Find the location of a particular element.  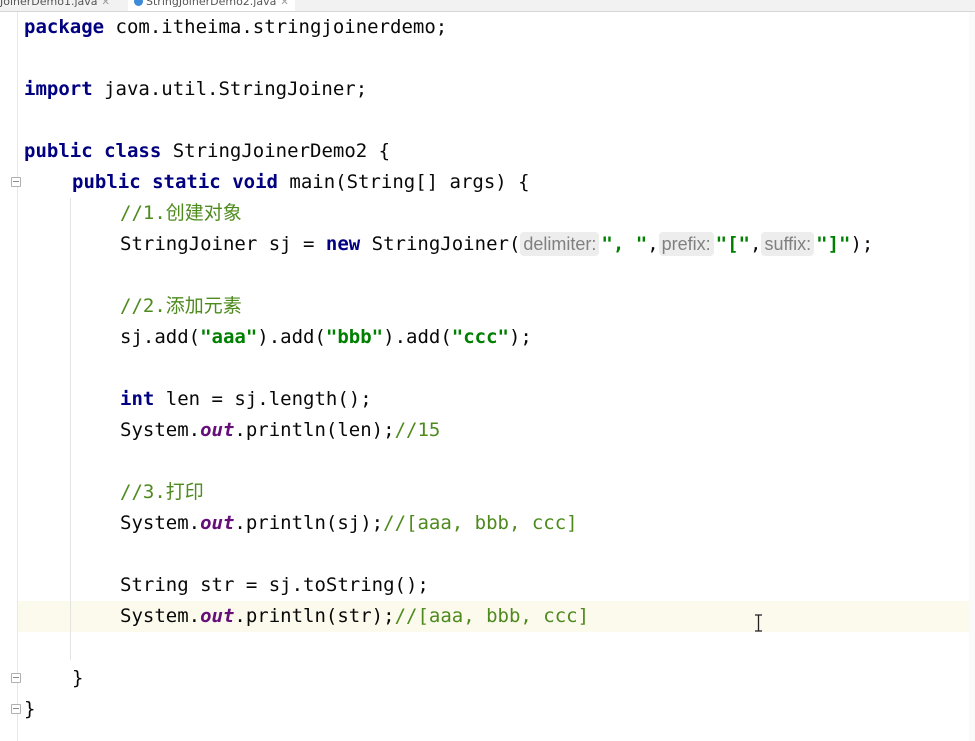

code-line-16: } is located at coordinates (29, 709).